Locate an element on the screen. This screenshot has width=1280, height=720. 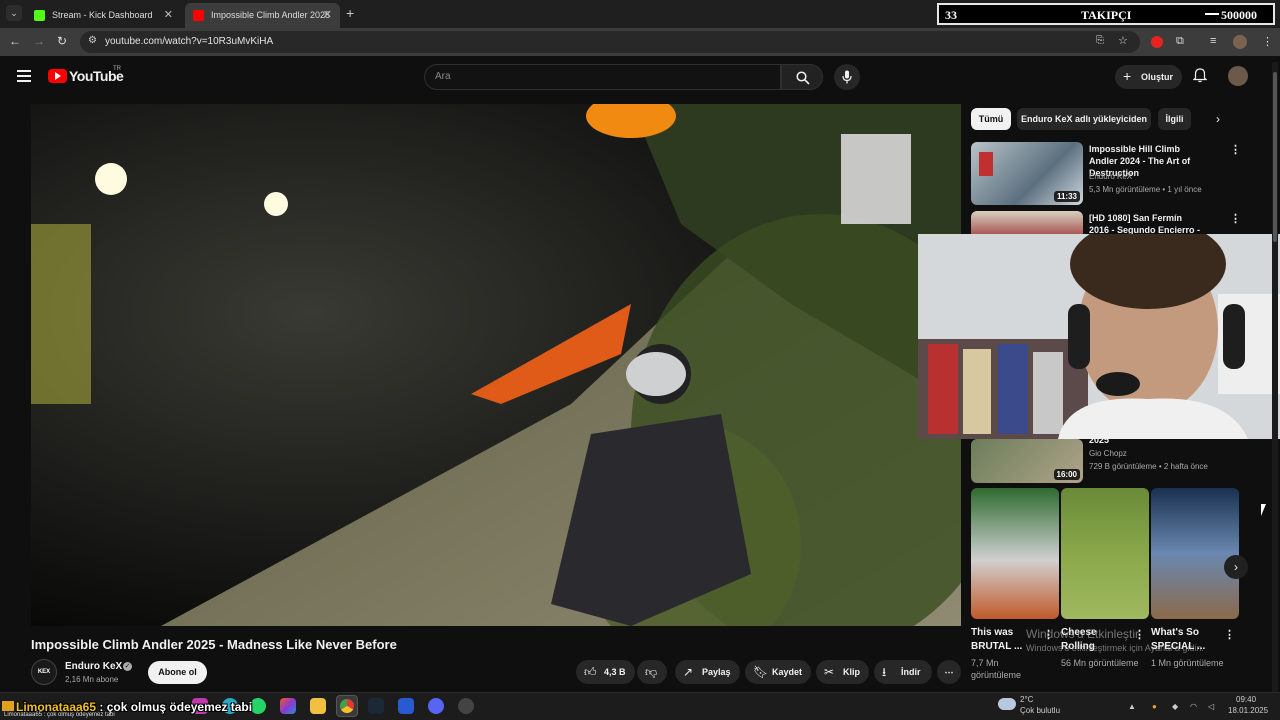
extension-red-icon is located at coordinates (1157, 42).